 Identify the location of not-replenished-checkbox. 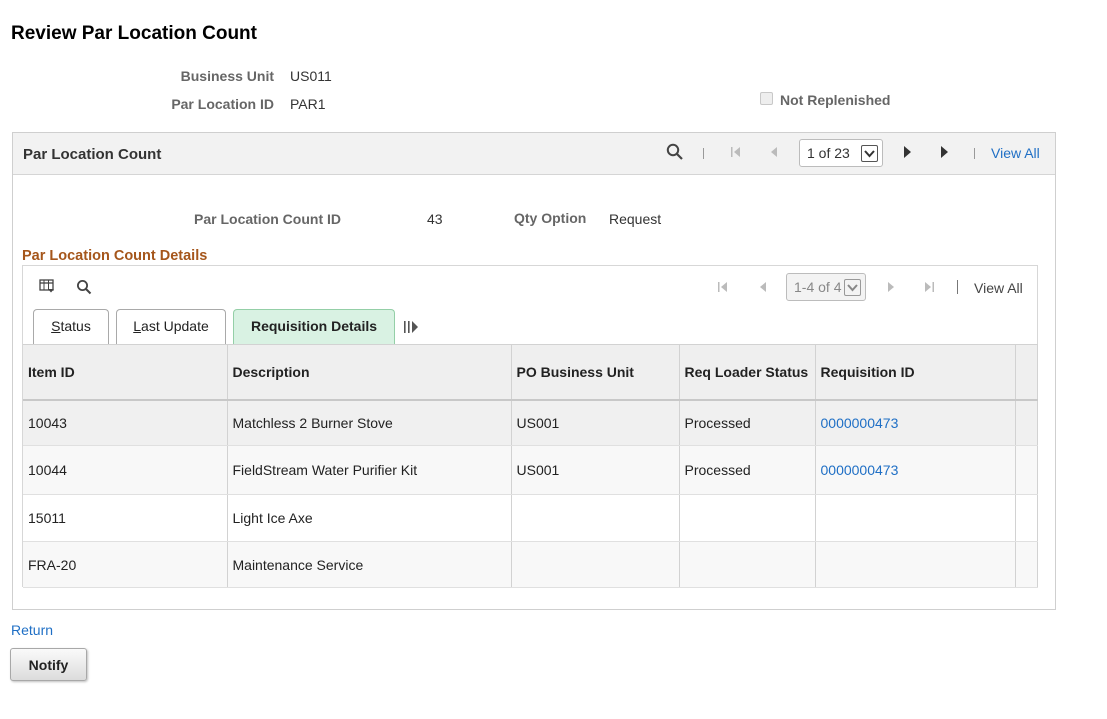
(766, 98).